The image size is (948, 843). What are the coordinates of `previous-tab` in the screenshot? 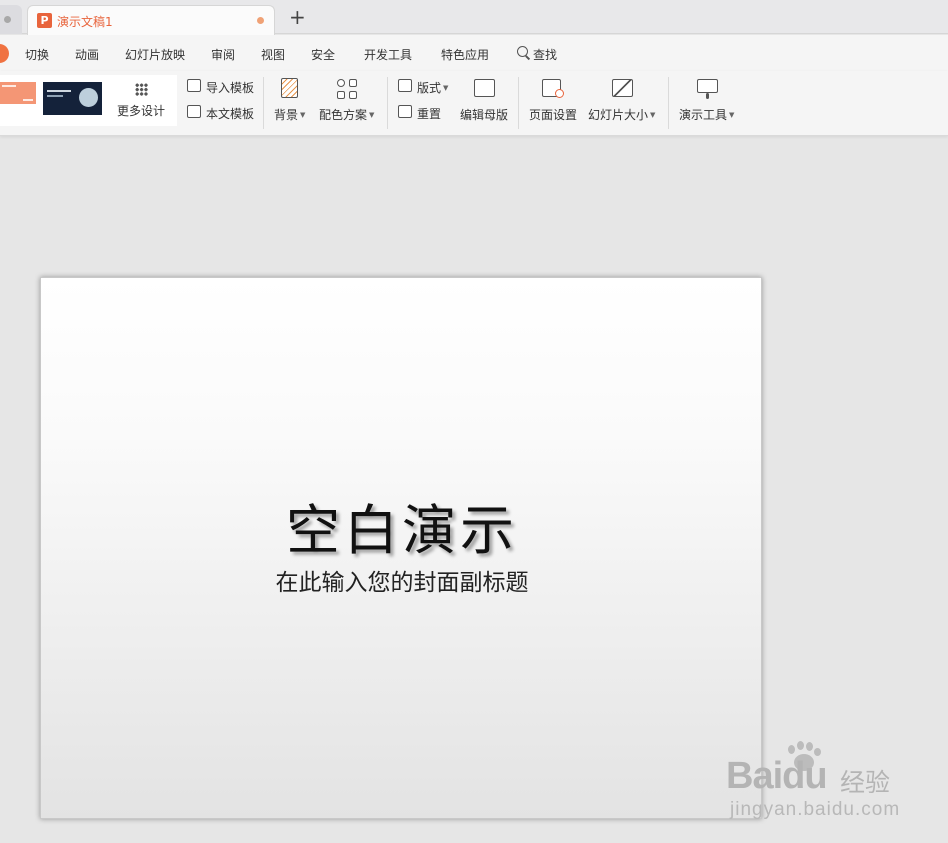 It's located at (11, 19).